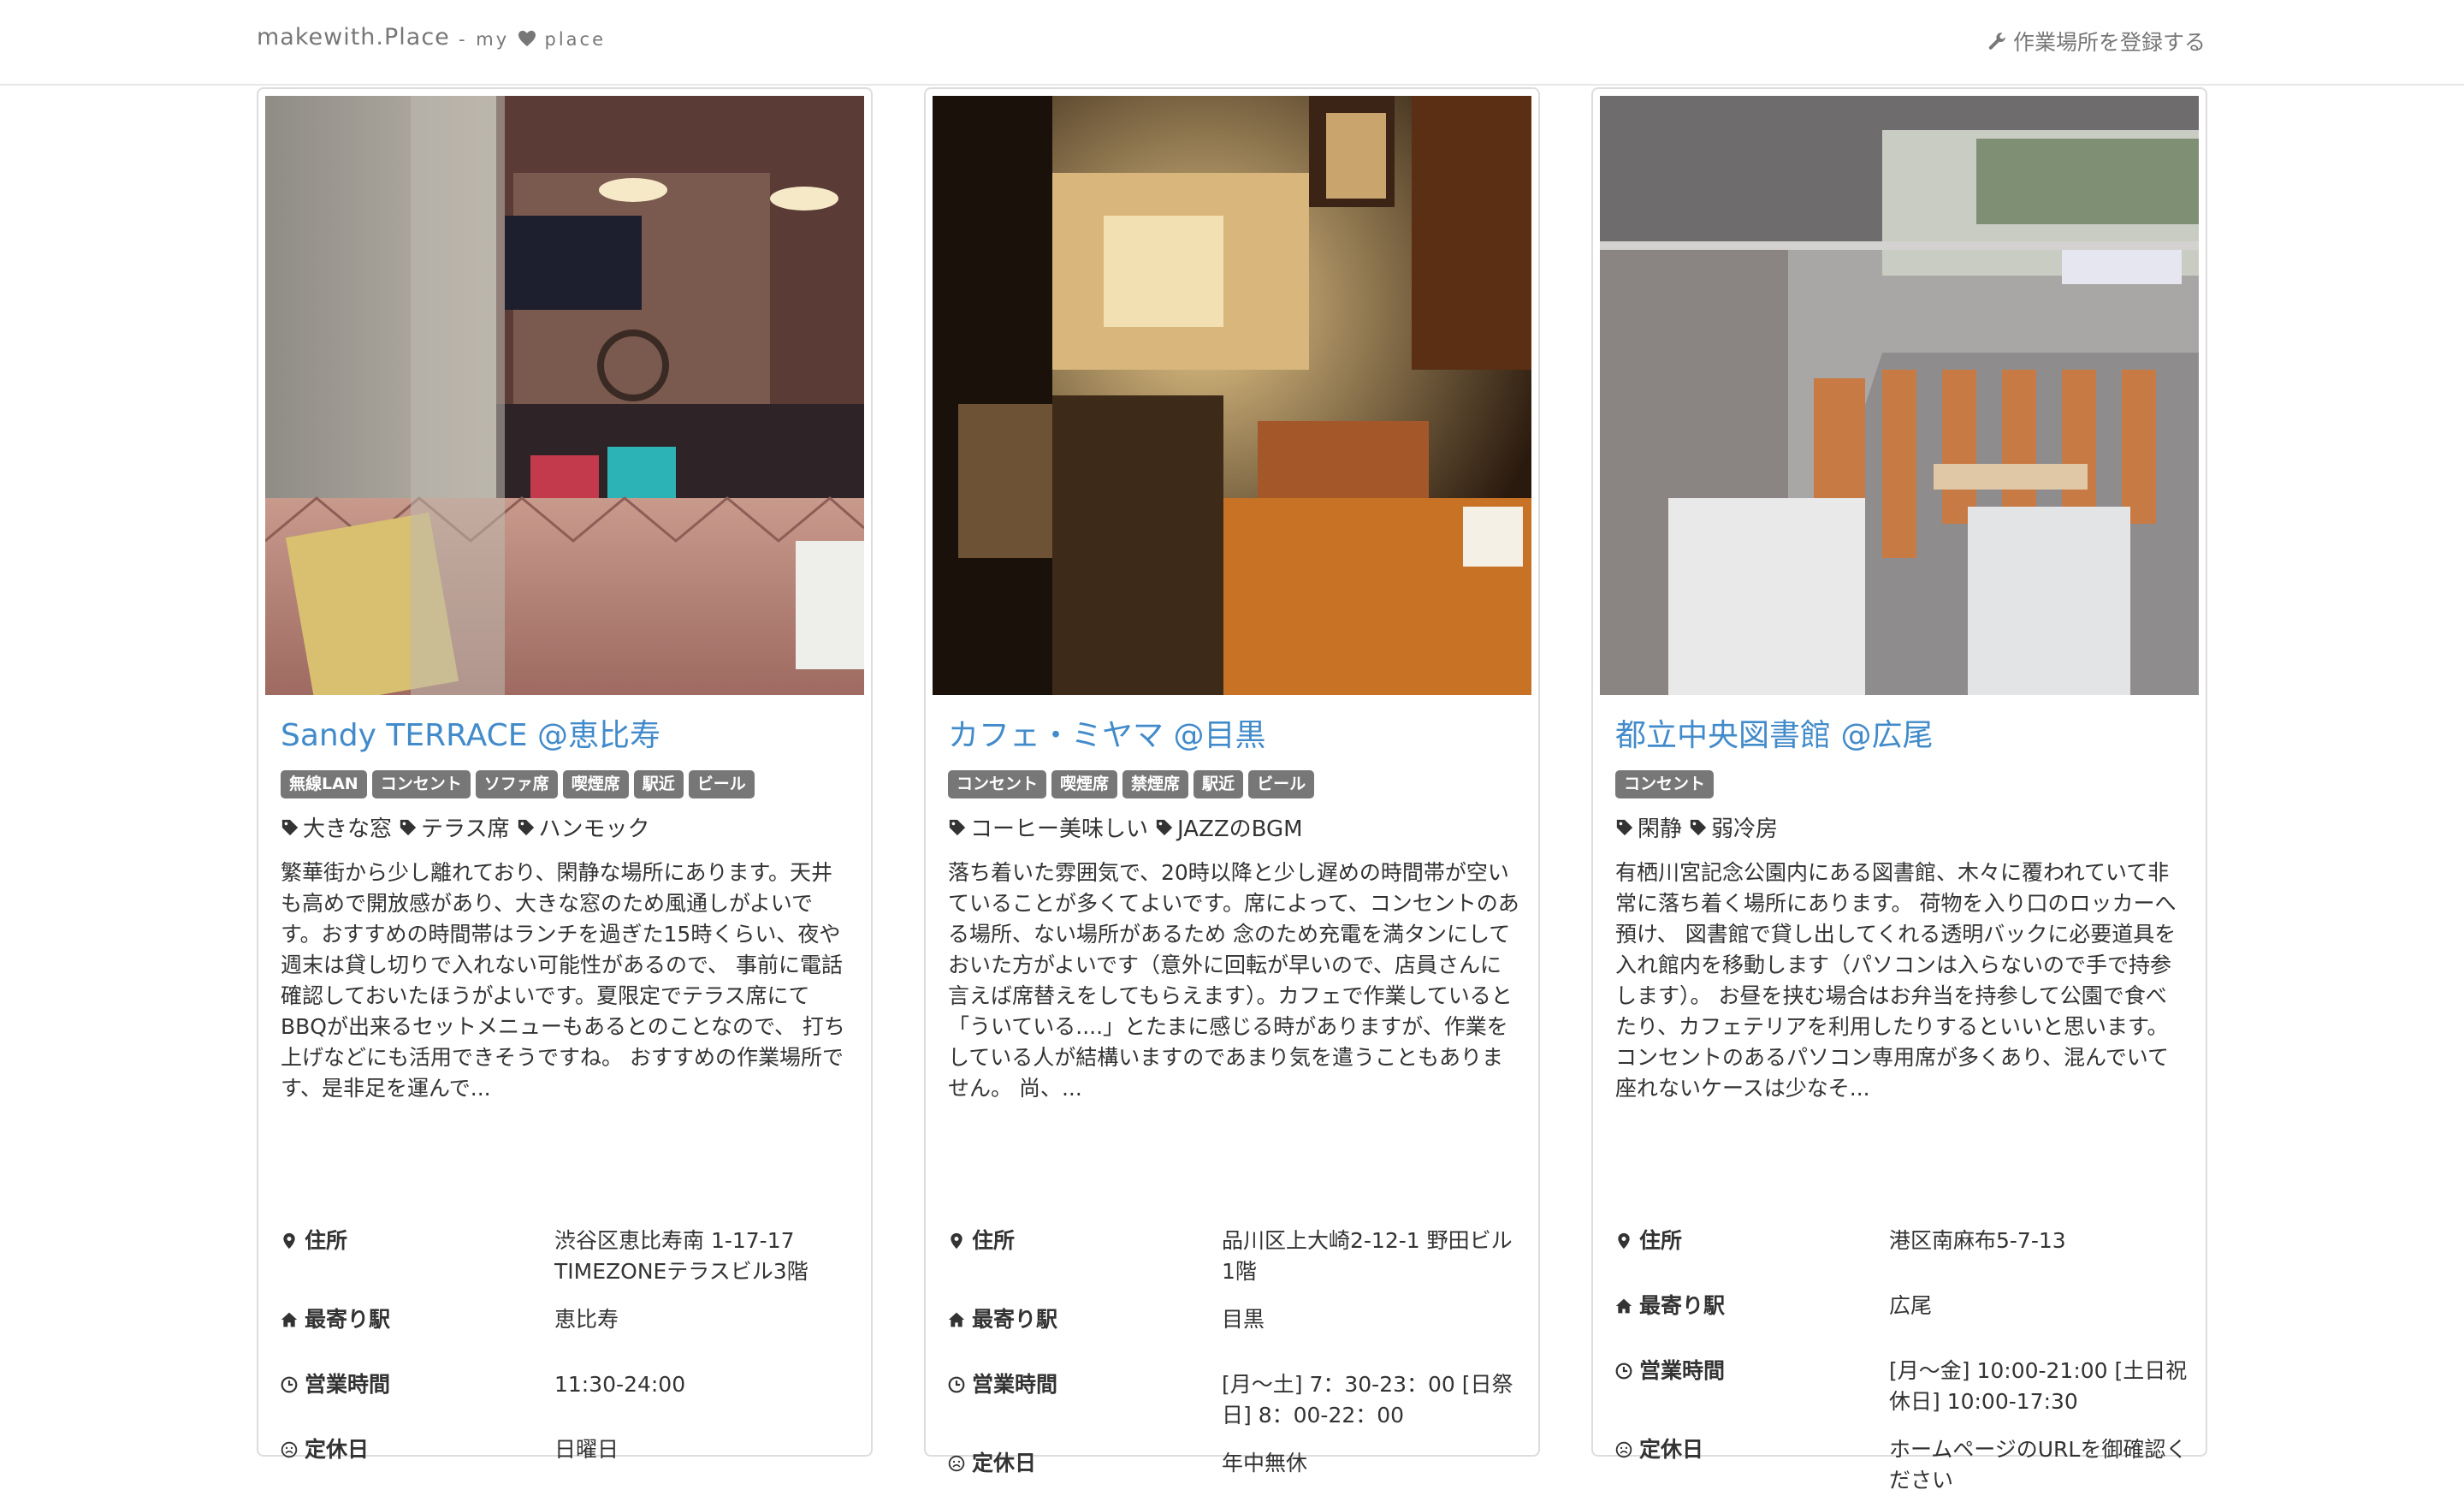  Describe the element at coordinates (348, 829) in the screenshot. I see `tag-label: 大きな窓` at that location.